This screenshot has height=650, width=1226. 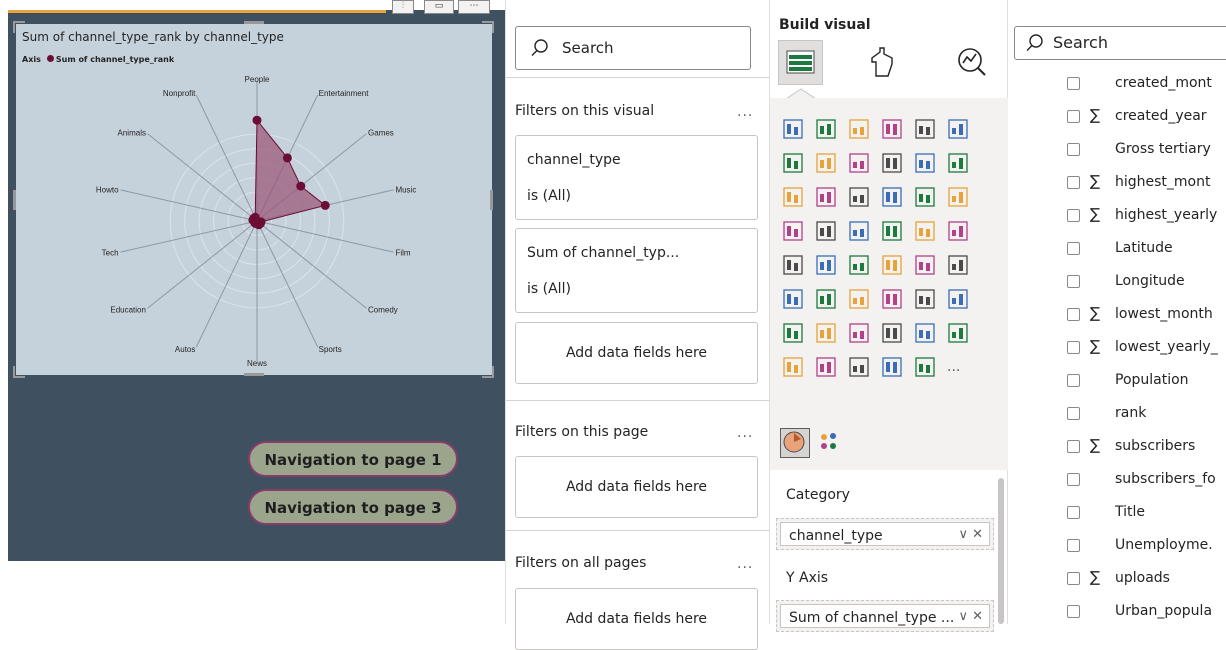 What do you see at coordinates (826, 163) in the screenshot?
I see `area-icon` at bounding box center [826, 163].